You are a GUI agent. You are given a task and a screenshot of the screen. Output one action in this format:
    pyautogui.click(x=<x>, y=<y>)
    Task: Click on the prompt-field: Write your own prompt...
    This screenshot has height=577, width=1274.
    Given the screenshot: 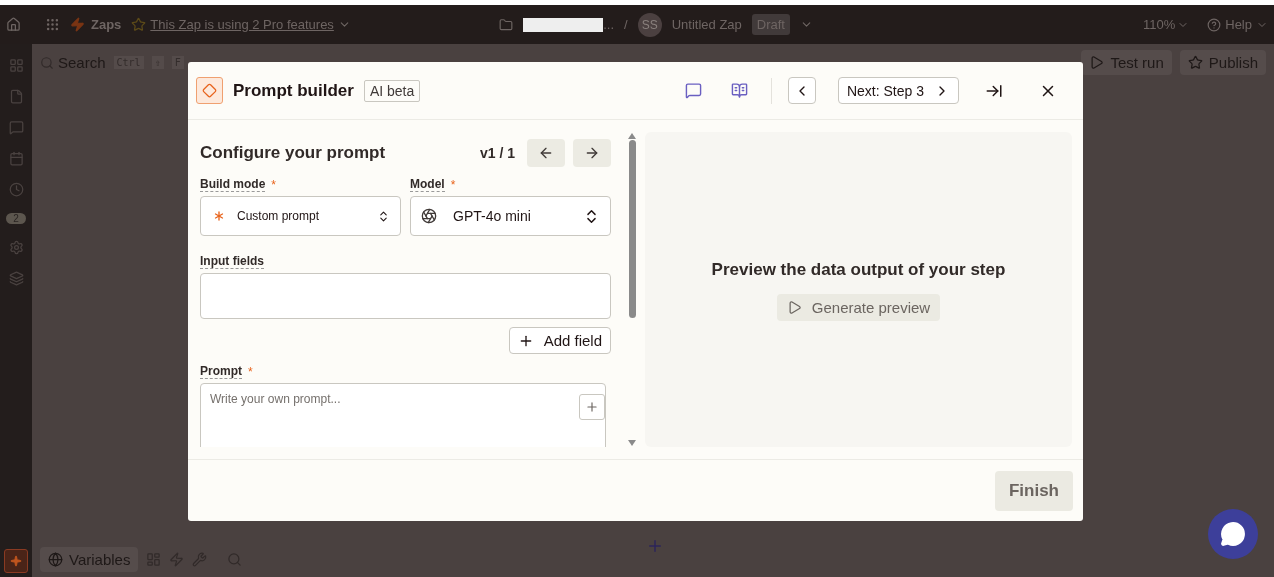 What is the action you would take?
    pyautogui.click(x=403, y=415)
    